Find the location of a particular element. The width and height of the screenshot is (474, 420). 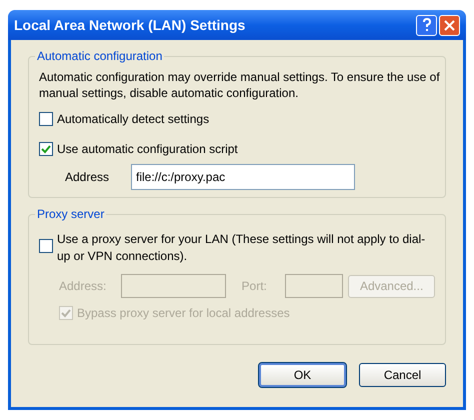

address-label: Address is located at coordinates (87, 177).